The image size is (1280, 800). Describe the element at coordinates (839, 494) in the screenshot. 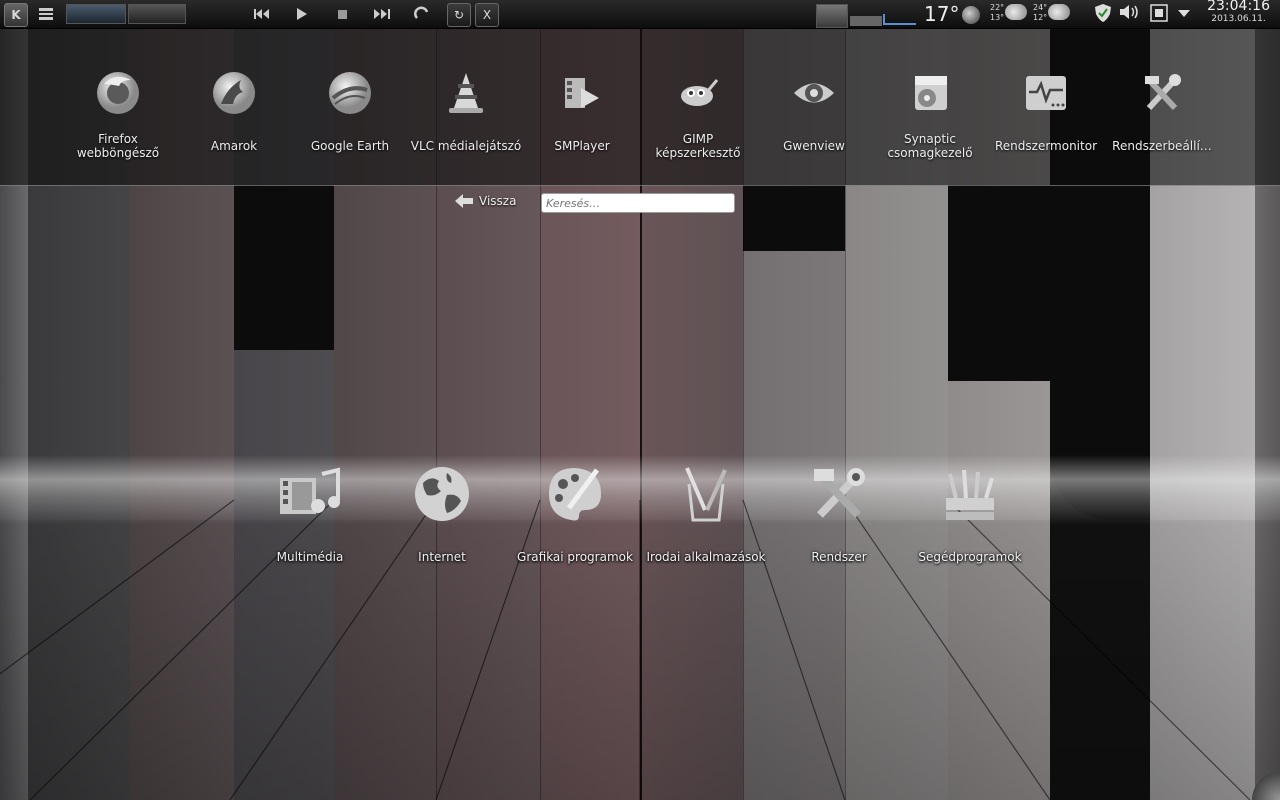

I see `tools-icon` at that location.